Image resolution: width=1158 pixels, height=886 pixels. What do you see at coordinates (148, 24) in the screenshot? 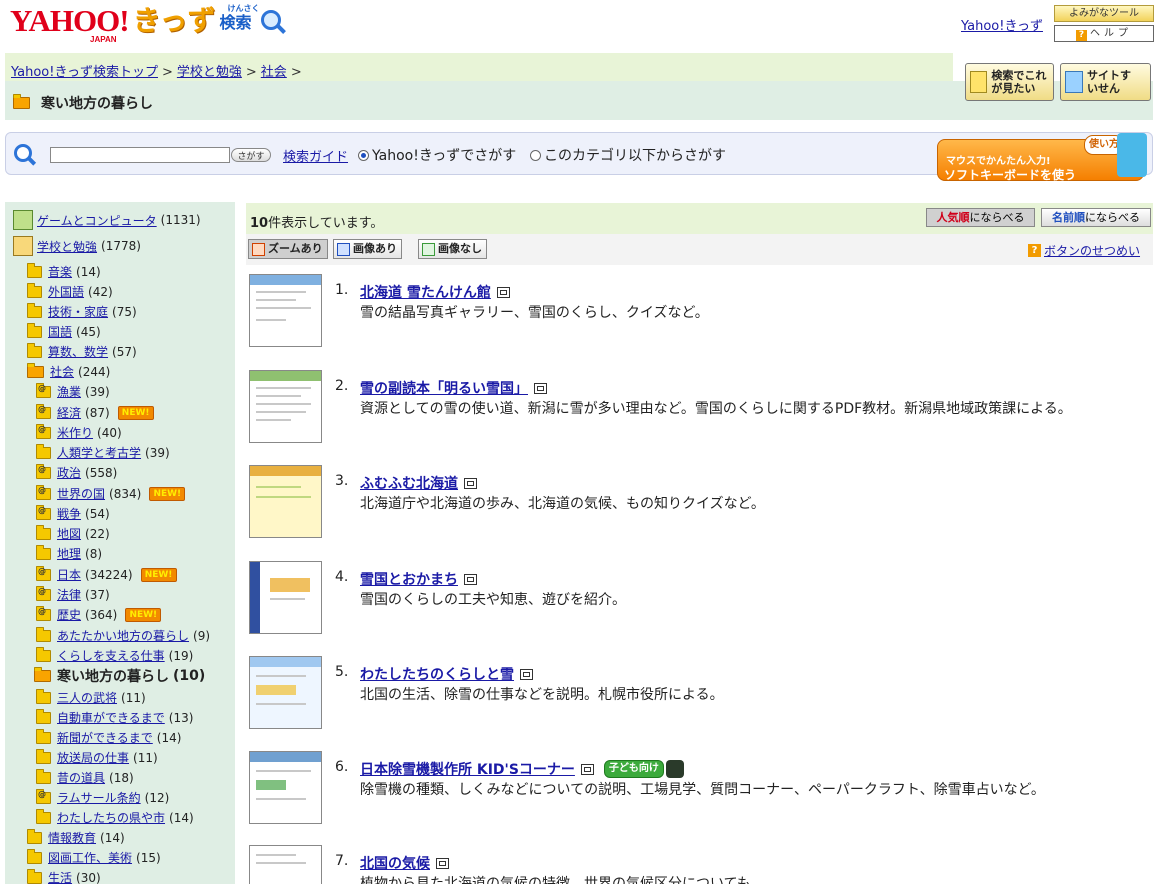
I see `yahoo-kids-logo: YAHOO! JAPAN きっず けんさく 検索` at bounding box center [148, 24].